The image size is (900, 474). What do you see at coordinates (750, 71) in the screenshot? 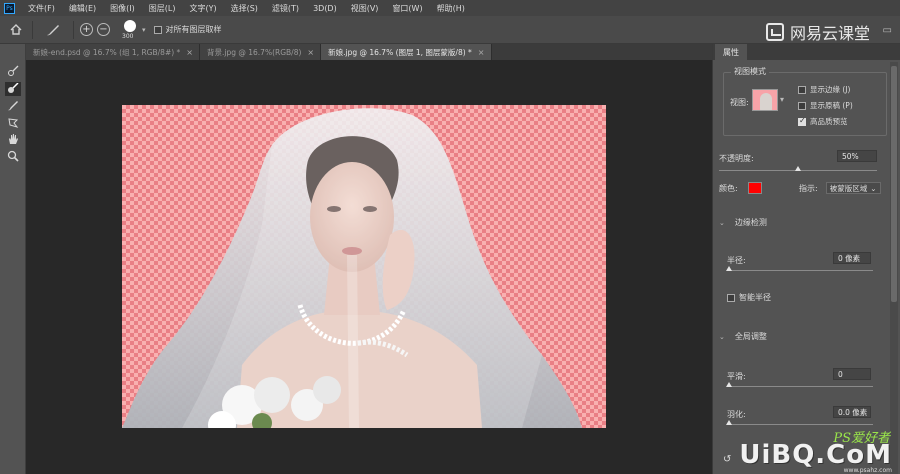
I see `view-mode-title: 视图模式` at bounding box center [750, 71].